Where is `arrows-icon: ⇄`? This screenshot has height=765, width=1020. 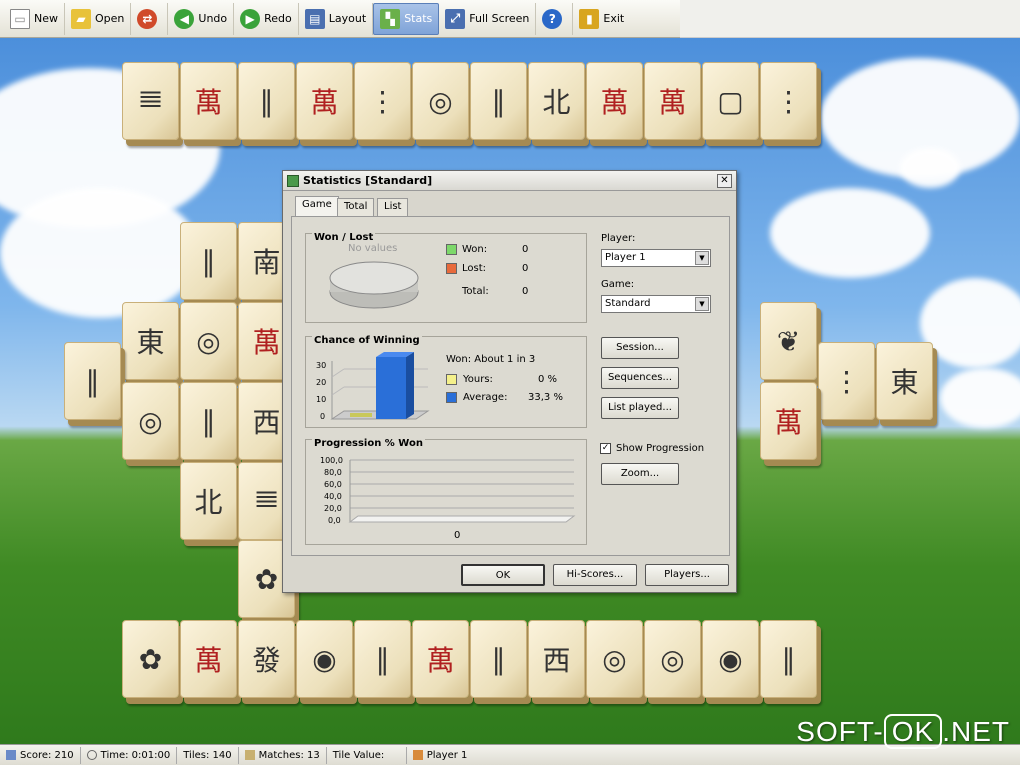
arrows-icon: ⇄ is located at coordinates (147, 18).